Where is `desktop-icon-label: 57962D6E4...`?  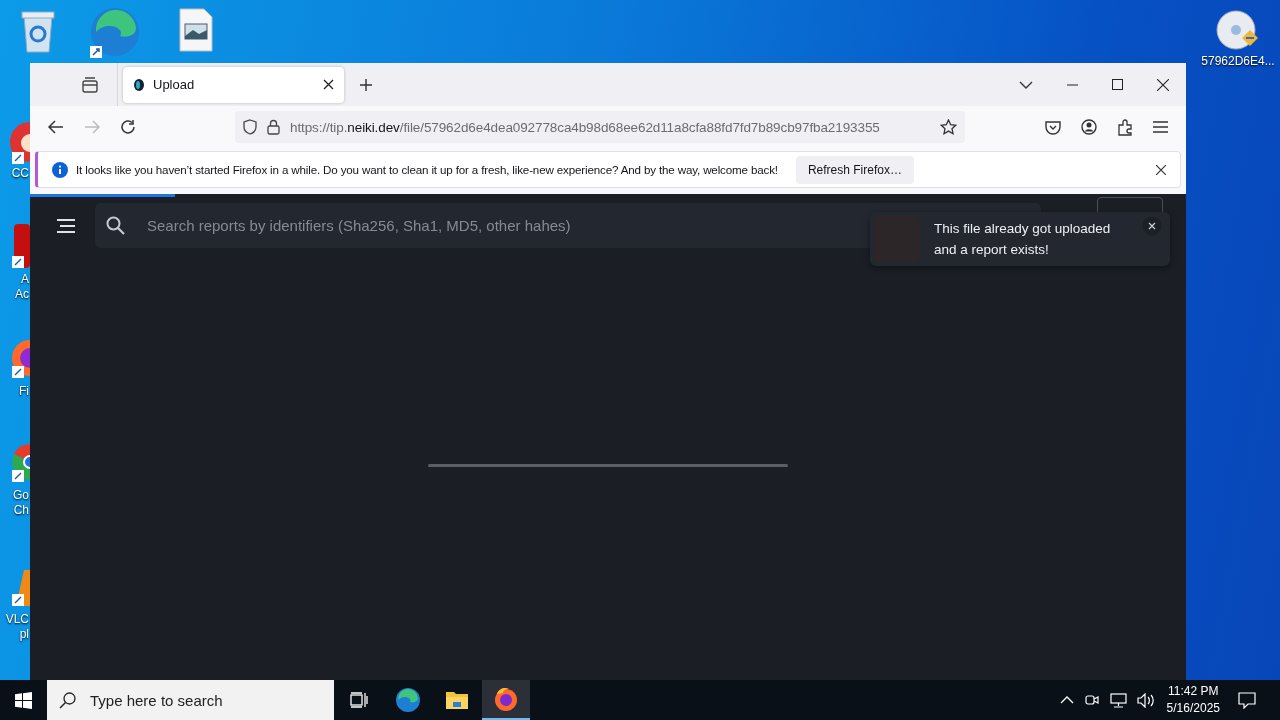 desktop-icon-label: 57962D6E4... is located at coordinates (1238, 61).